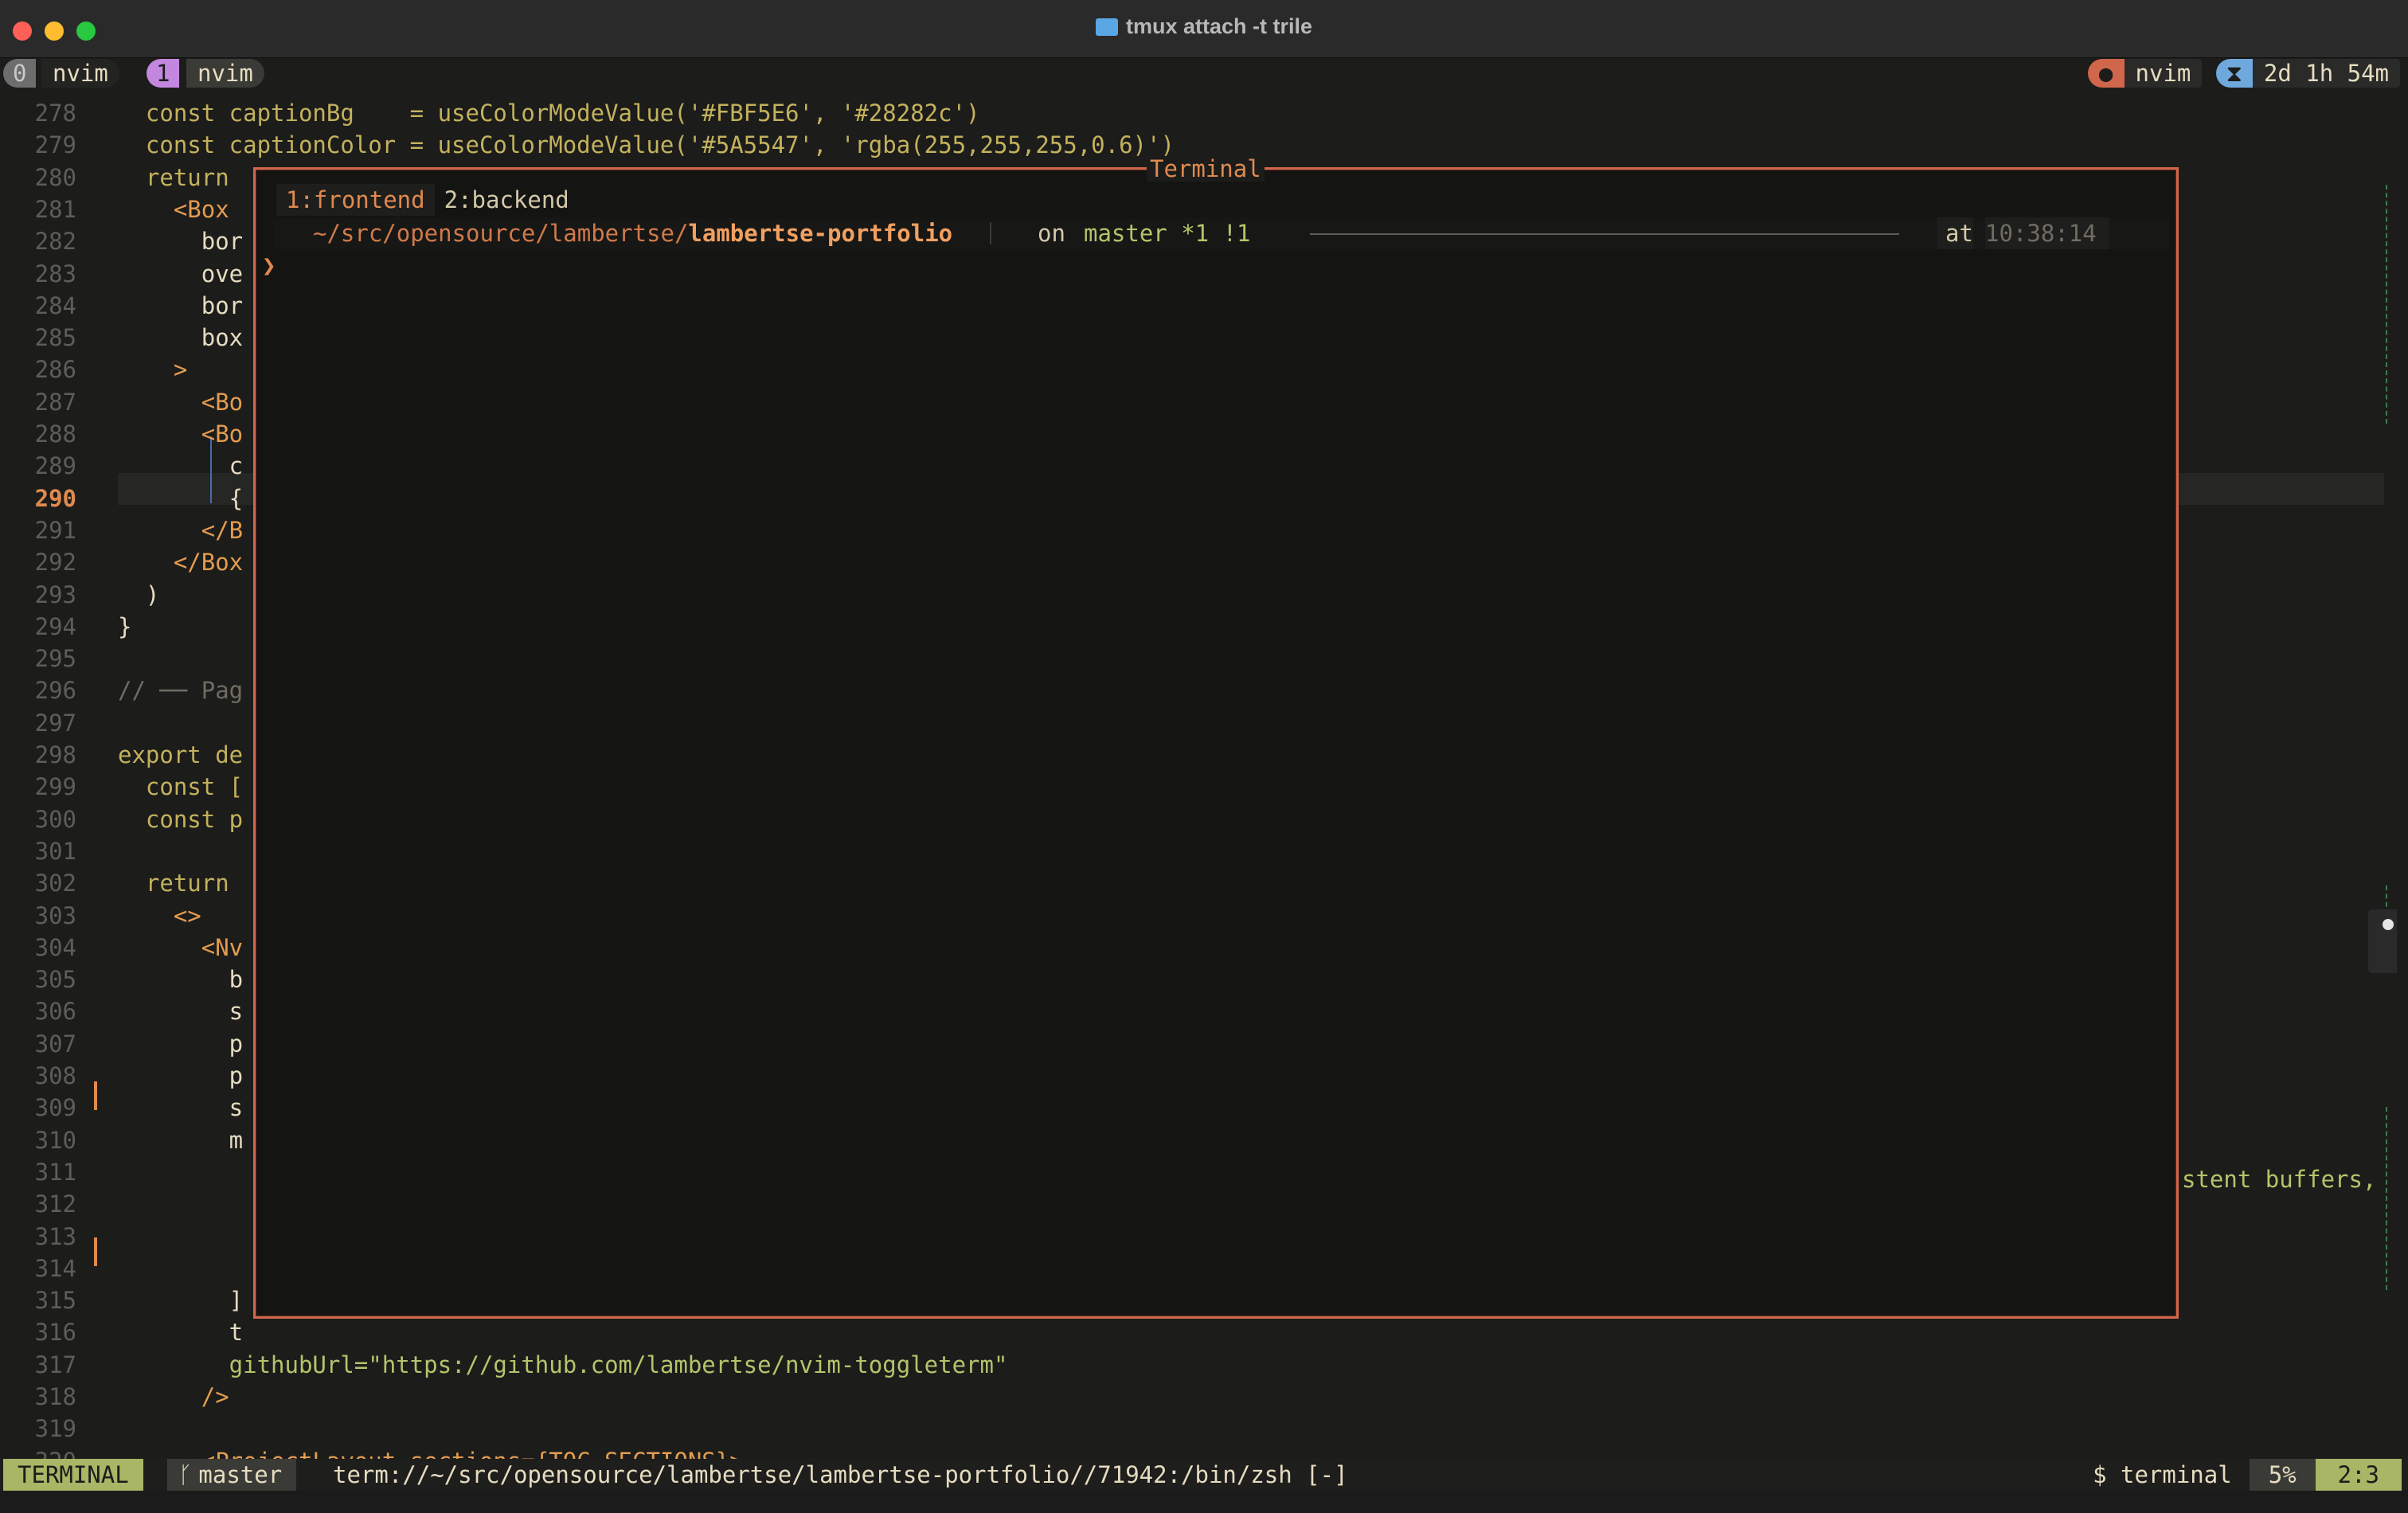 The image size is (2408, 1513). What do you see at coordinates (55, 980) in the screenshot?
I see `line-number: 305` at bounding box center [55, 980].